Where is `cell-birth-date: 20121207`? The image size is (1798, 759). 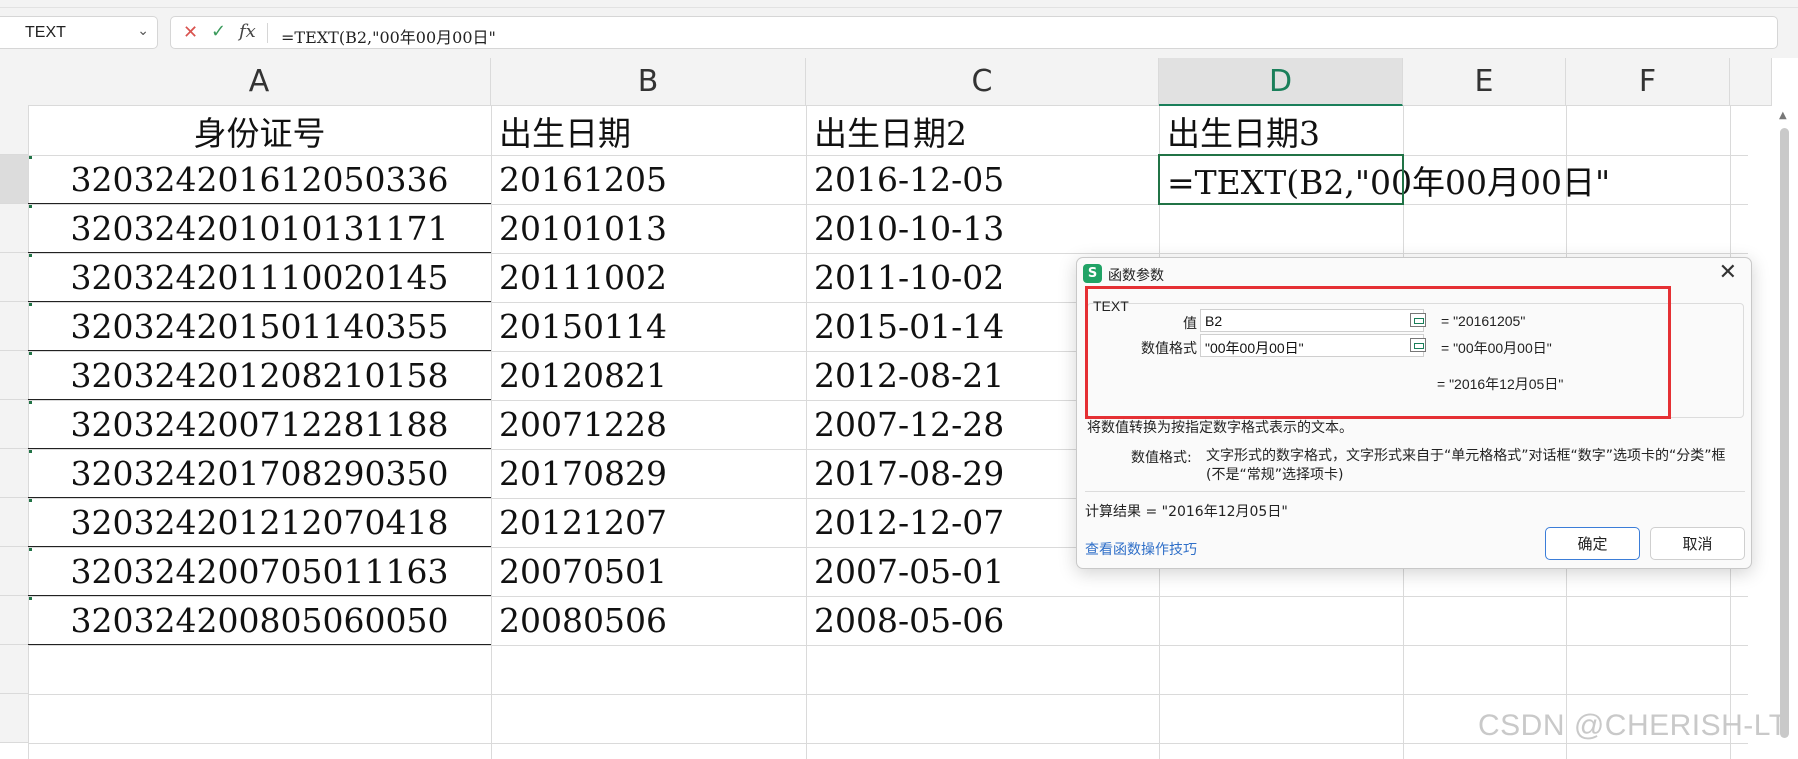 cell-birth-date: 20121207 is located at coordinates (579, 522).